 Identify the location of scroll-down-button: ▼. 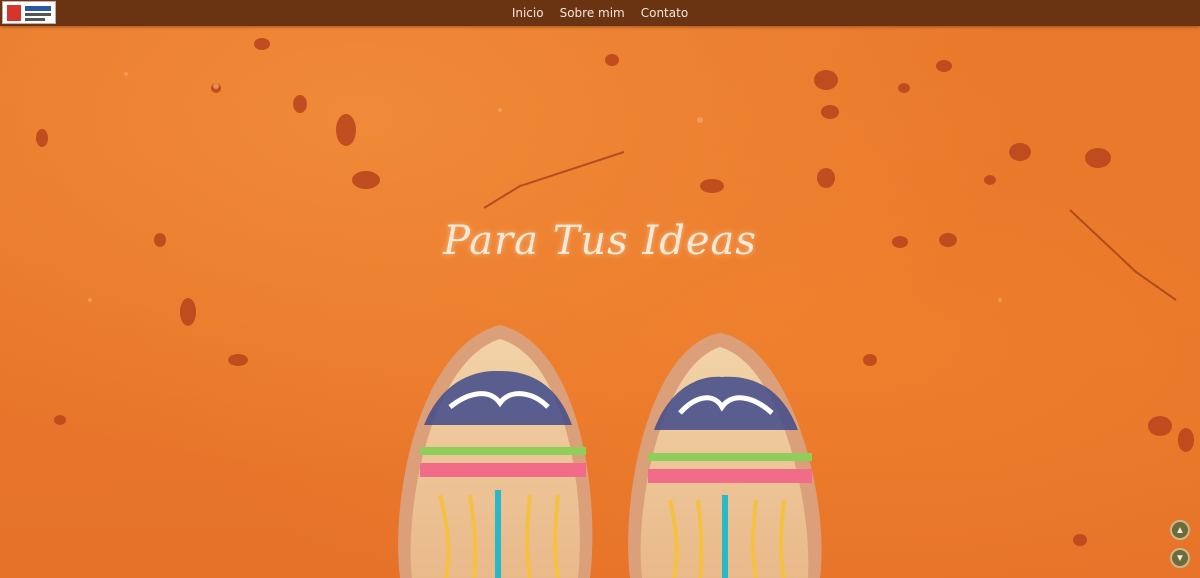
(1180, 558).